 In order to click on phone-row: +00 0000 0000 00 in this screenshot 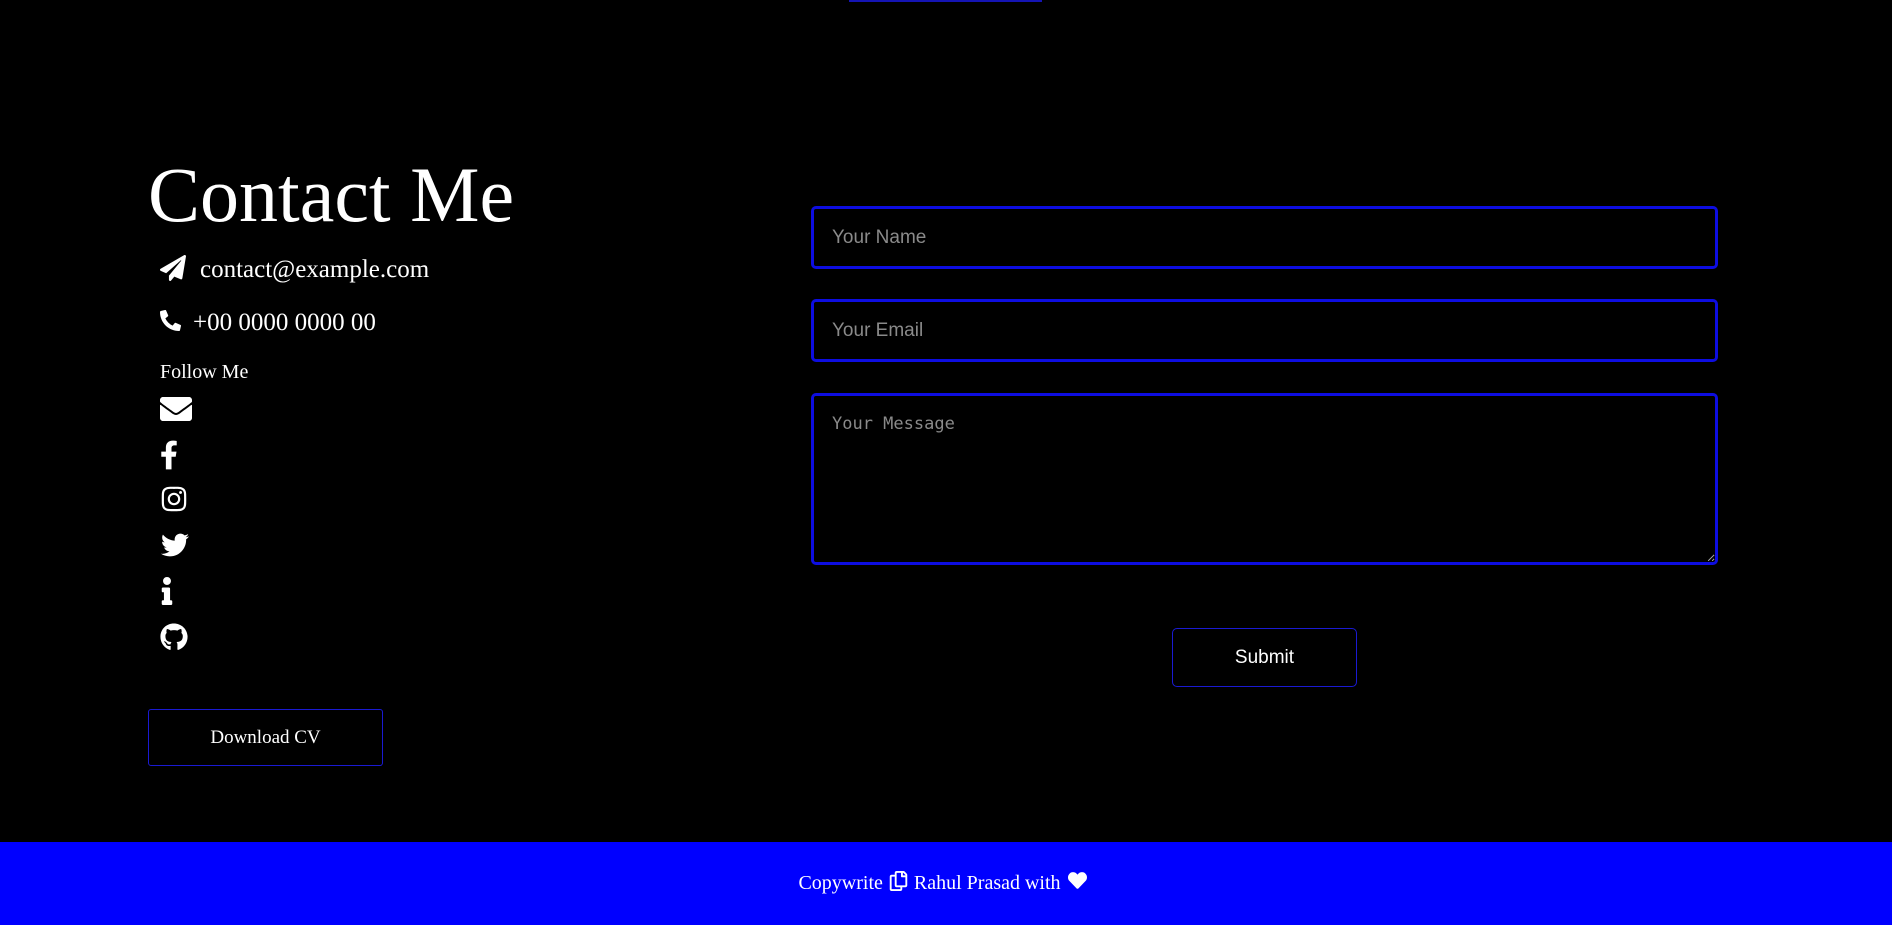, I will do `click(454, 323)`.